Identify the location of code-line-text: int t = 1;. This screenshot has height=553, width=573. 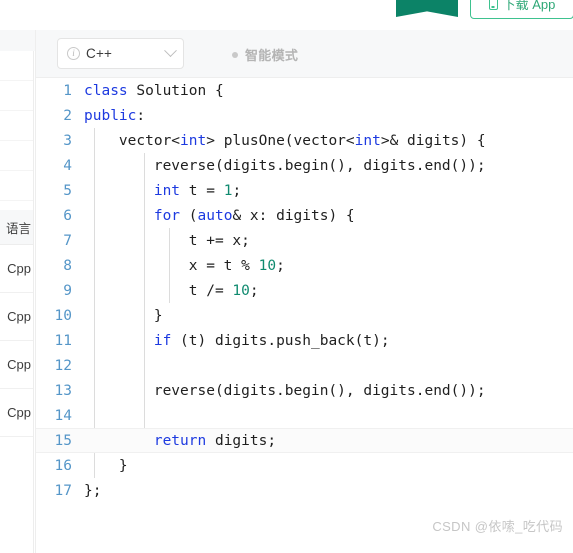
(328, 191).